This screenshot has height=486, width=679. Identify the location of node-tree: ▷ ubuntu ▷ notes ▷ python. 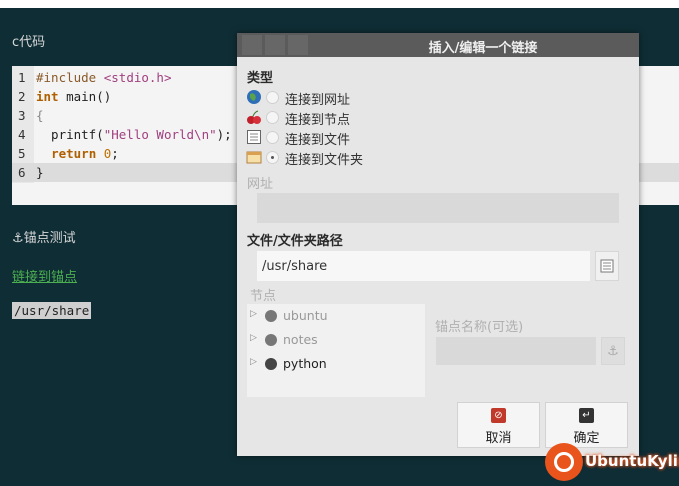
(336, 350).